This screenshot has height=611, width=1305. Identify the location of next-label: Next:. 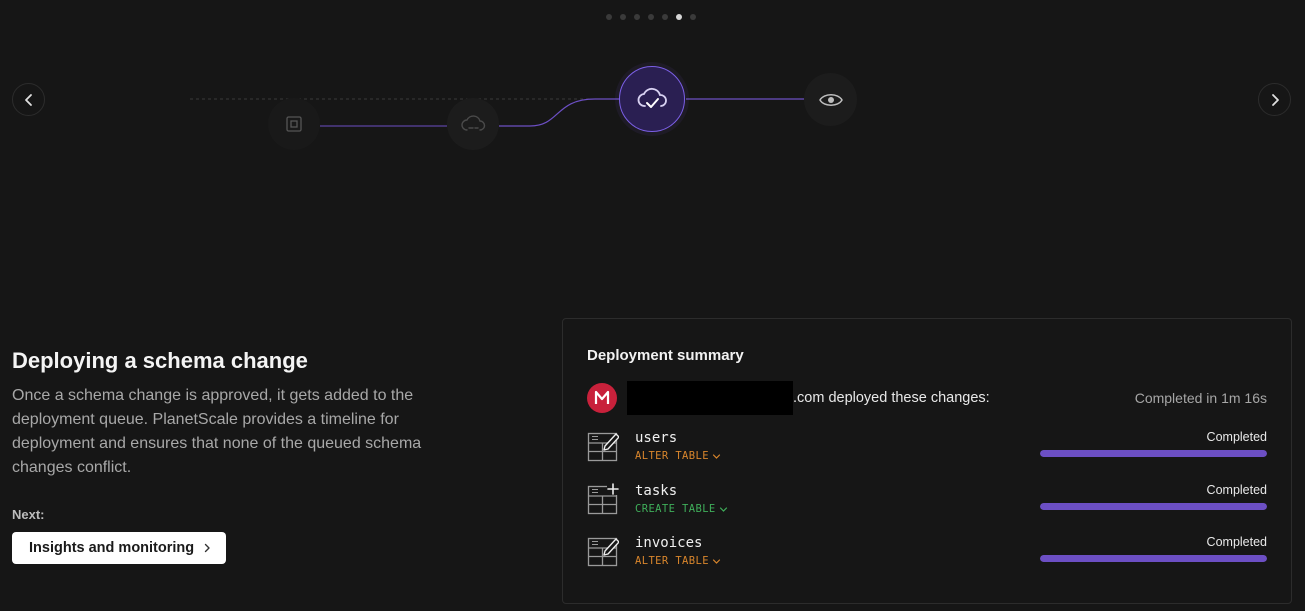
(28, 514).